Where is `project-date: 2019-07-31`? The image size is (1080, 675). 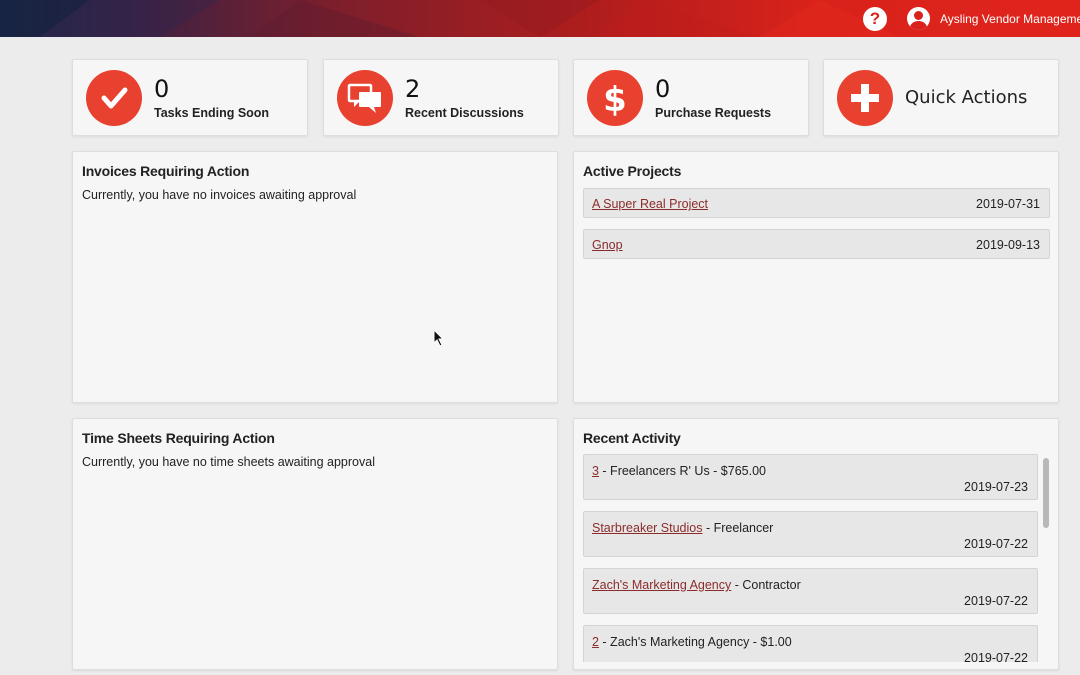
project-date: 2019-07-31 is located at coordinates (1008, 204).